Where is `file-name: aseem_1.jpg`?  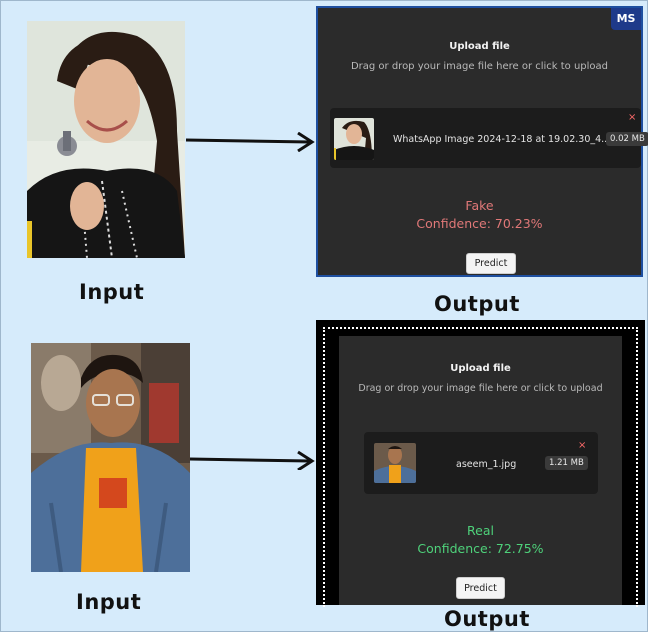 file-name: aseem_1.jpg is located at coordinates (486, 464).